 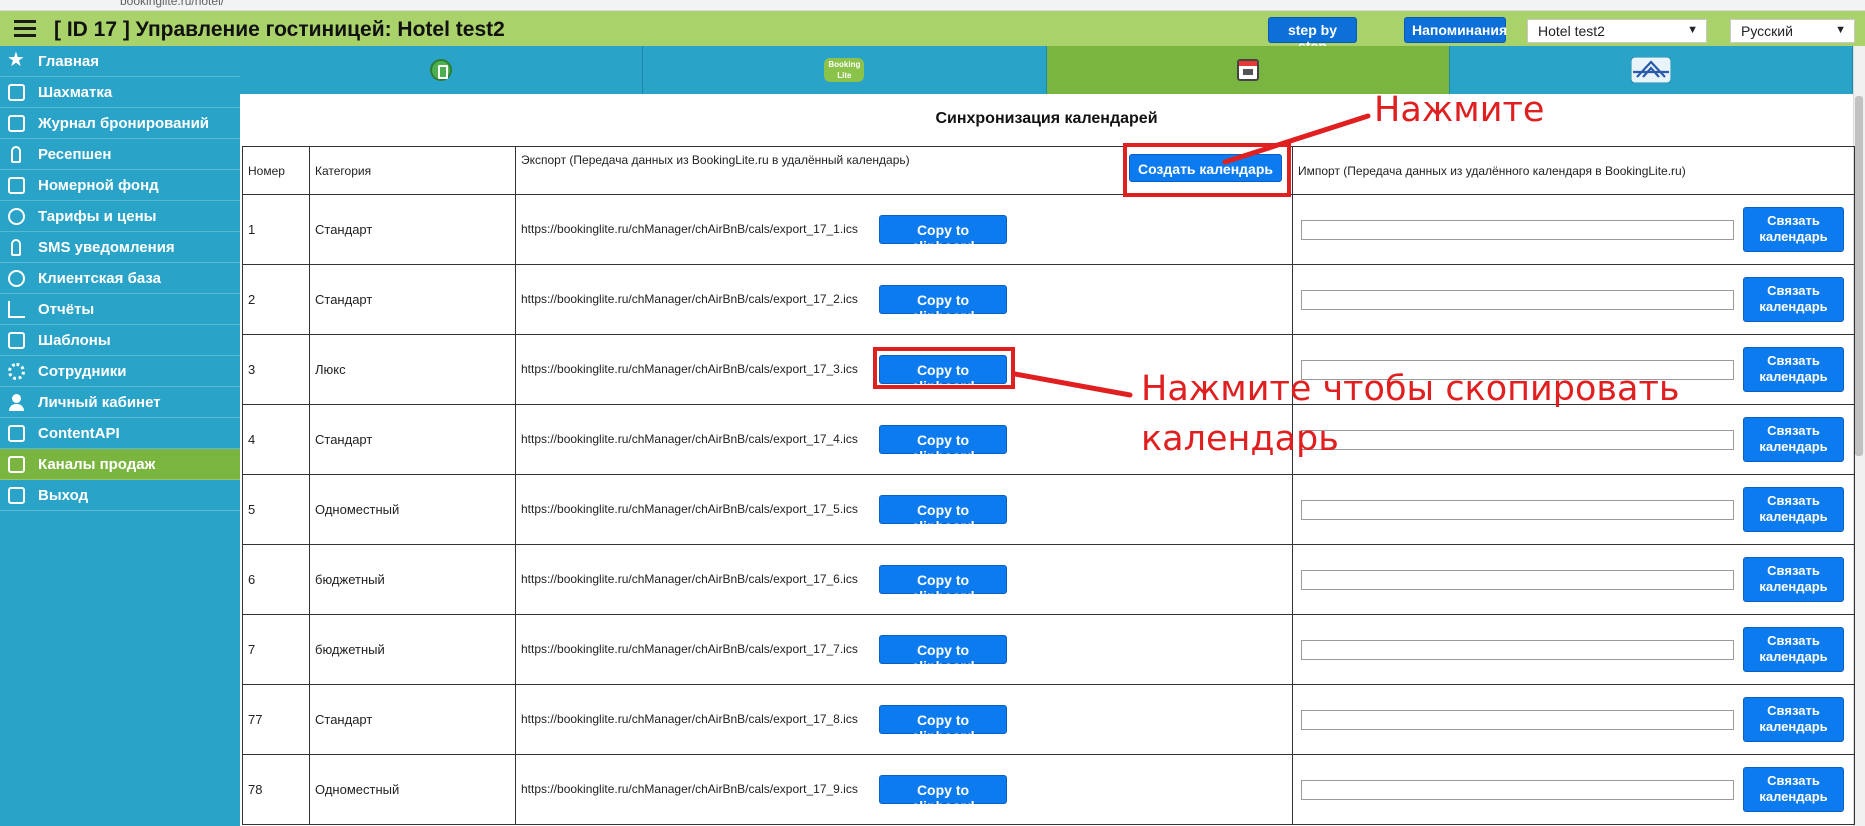 What do you see at coordinates (1617, 31) in the screenshot?
I see `hotel-select: Hotel test2 ▼` at bounding box center [1617, 31].